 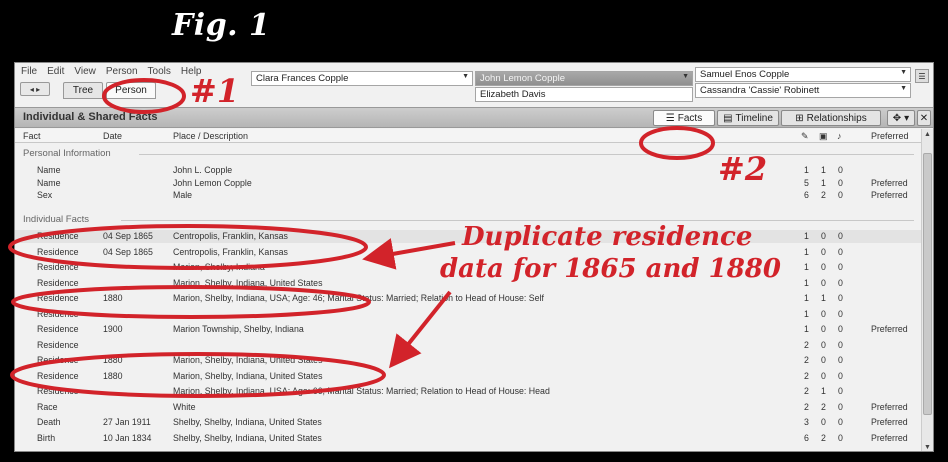 What do you see at coordinates (302, 78) in the screenshot?
I see `current-person-name: Clara Frances Copple` at bounding box center [302, 78].